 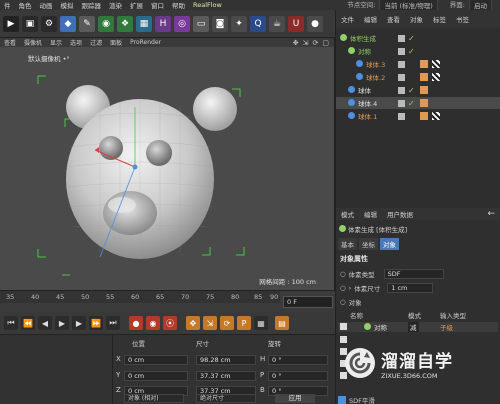 I want to click on coordinate-mode-dropdown: 对象 (相对), so click(x=154, y=398).